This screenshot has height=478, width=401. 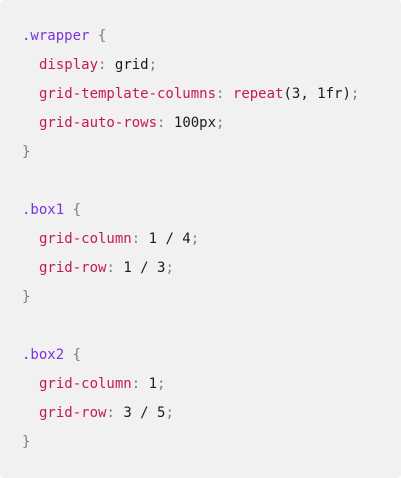 I want to click on css-property: display, so click(x=69, y=65).